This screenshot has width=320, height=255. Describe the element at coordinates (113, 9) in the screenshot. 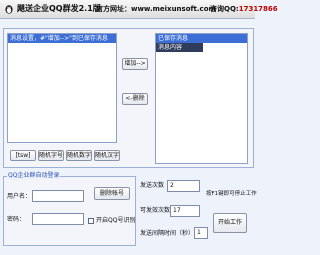

I see `official-site-label: 官方网址：` at that location.